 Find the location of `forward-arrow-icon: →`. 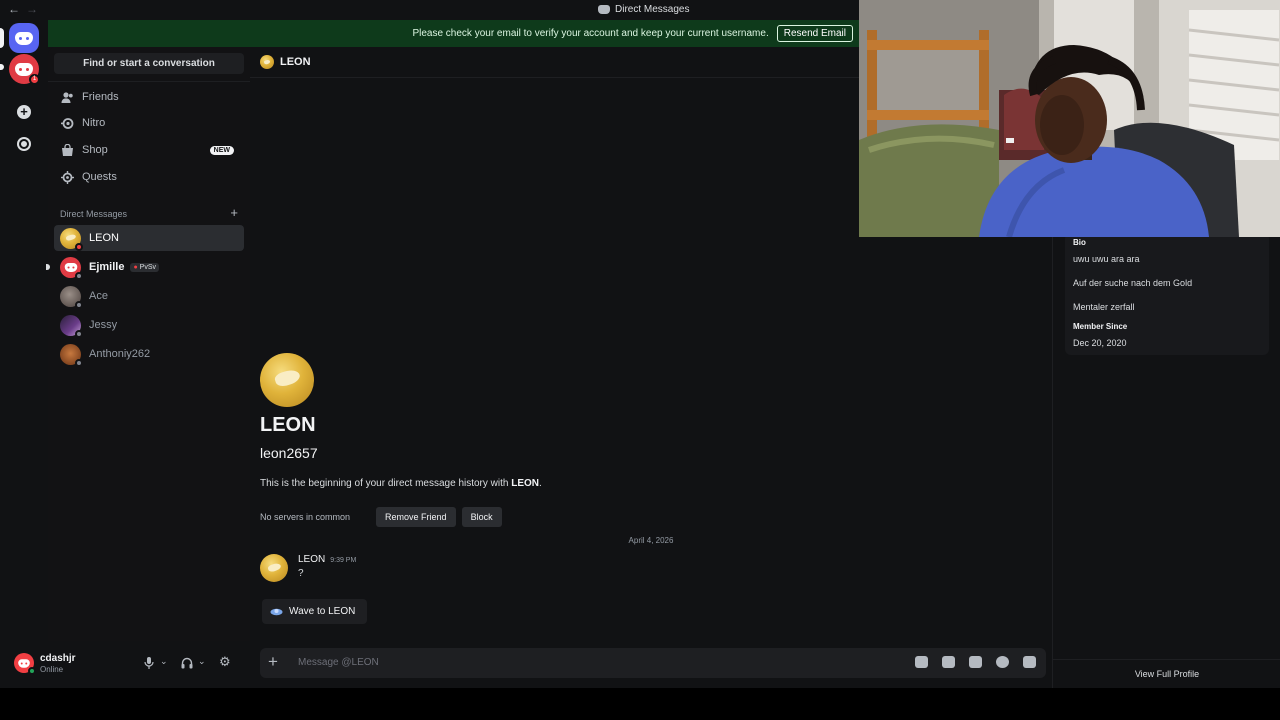

forward-arrow-icon: → is located at coordinates (35, 9).